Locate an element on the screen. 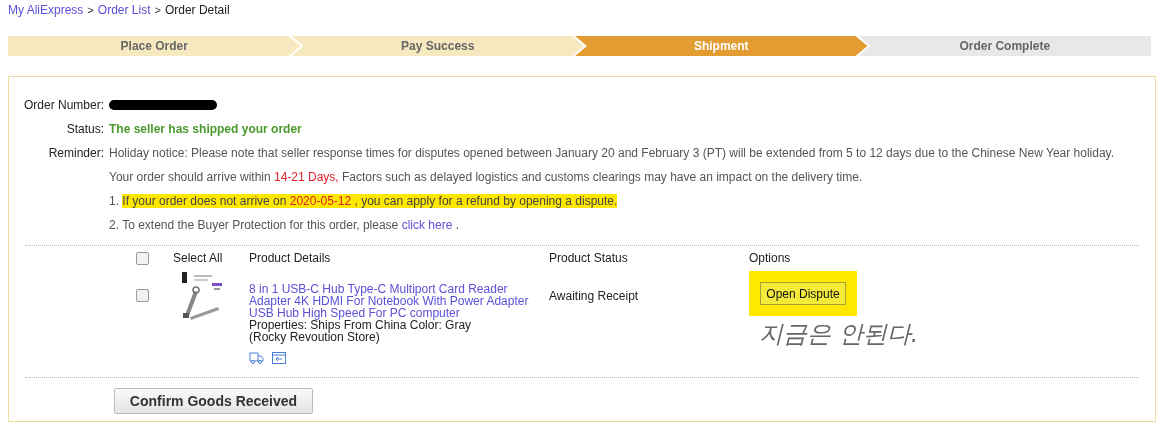  column-header: Product Status is located at coordinates (588, 258).